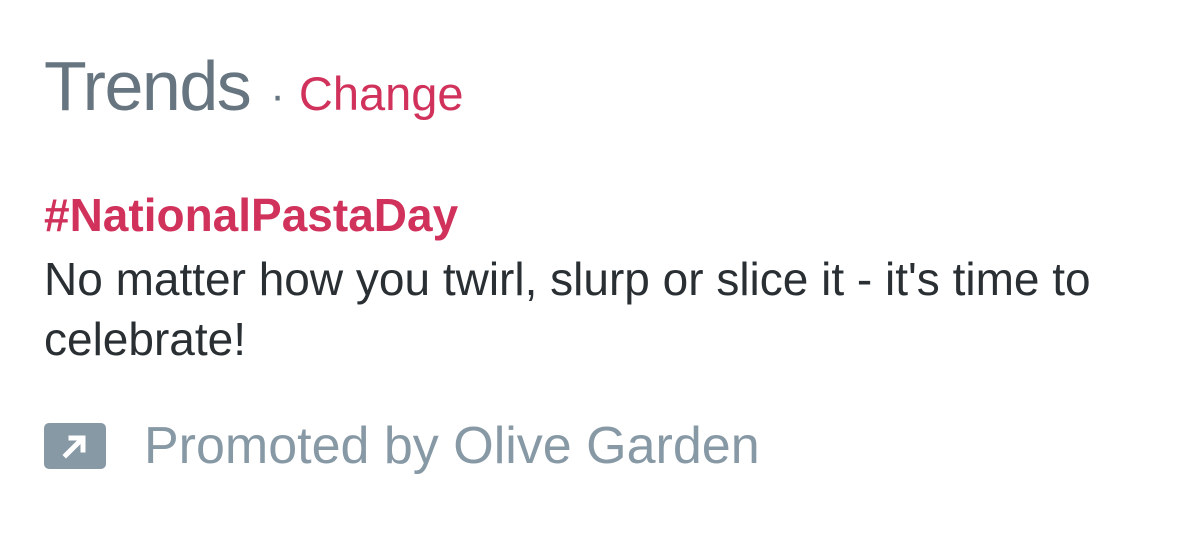 The height and width of the screenshot is (534, 1200). What do you see at coordinates (254, 91) in the screenshot?
I see `trends-header: Trends · Change` at bounding box center [254, 91].